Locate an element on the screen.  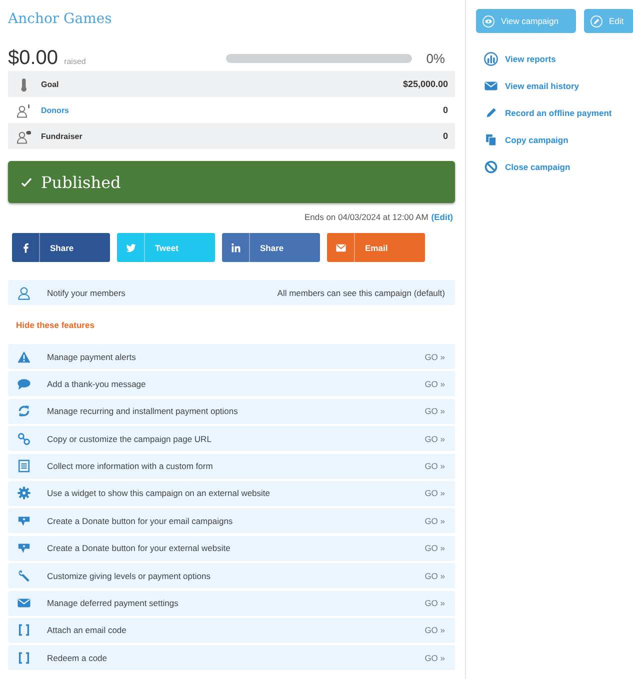
feature-row: Manage payment alerts GO » is located at coordinates (231, 356).